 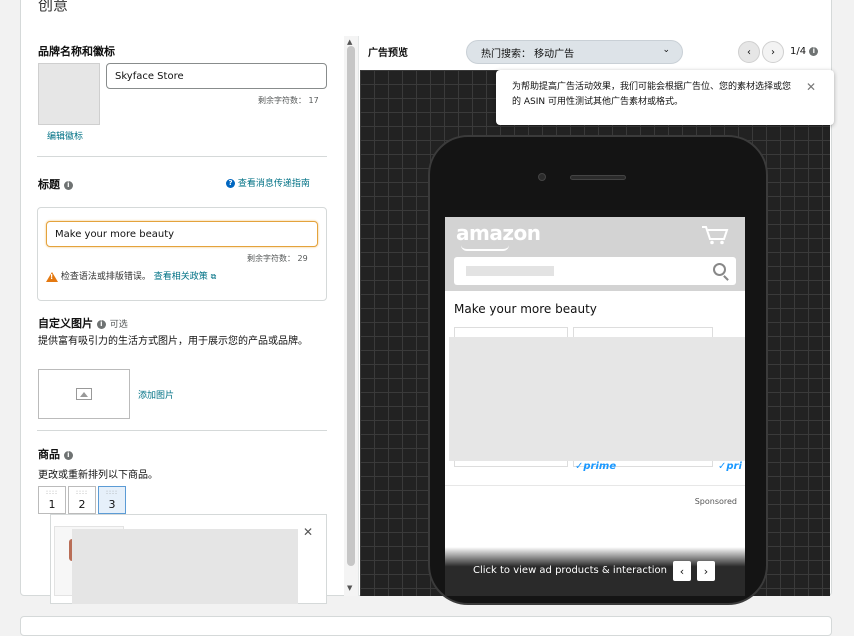 I want to click on guide-link-text: 查看消息传递指南, so click(x=273, y=184).